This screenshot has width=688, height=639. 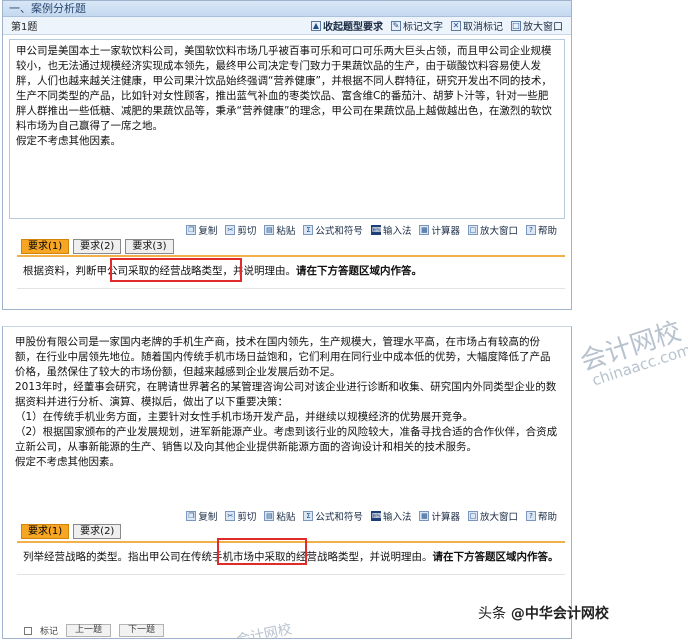 What do you see at coordinates (287, 26) in the screenshot?
I see `question-bar: 第1题 ▲ 收起题型要求 ✎ 标记文字 ✕ 取消标记 □ 放大窗口` at bounding box center [287, 26].